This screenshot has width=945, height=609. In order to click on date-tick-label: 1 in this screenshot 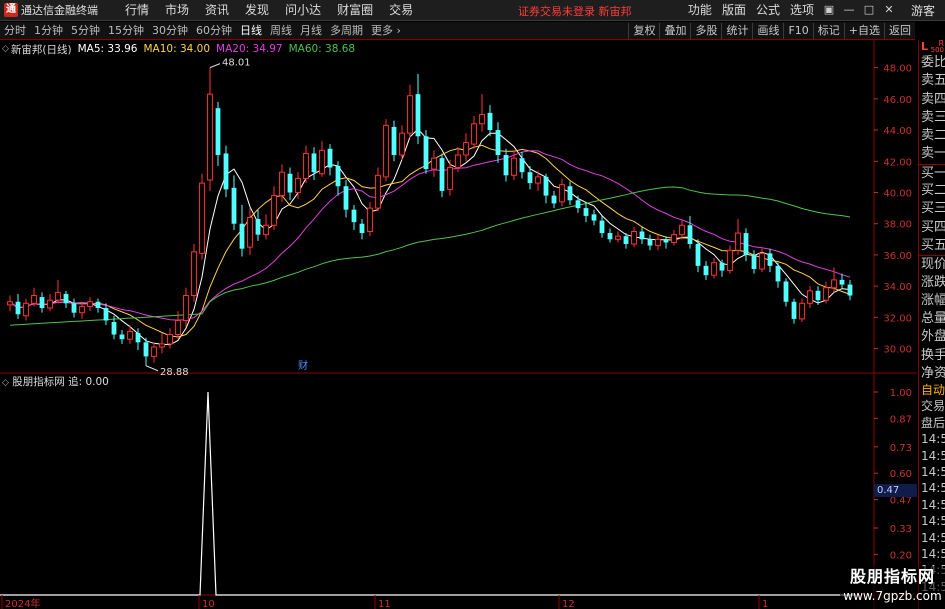, I will do `click(765, 604)`.